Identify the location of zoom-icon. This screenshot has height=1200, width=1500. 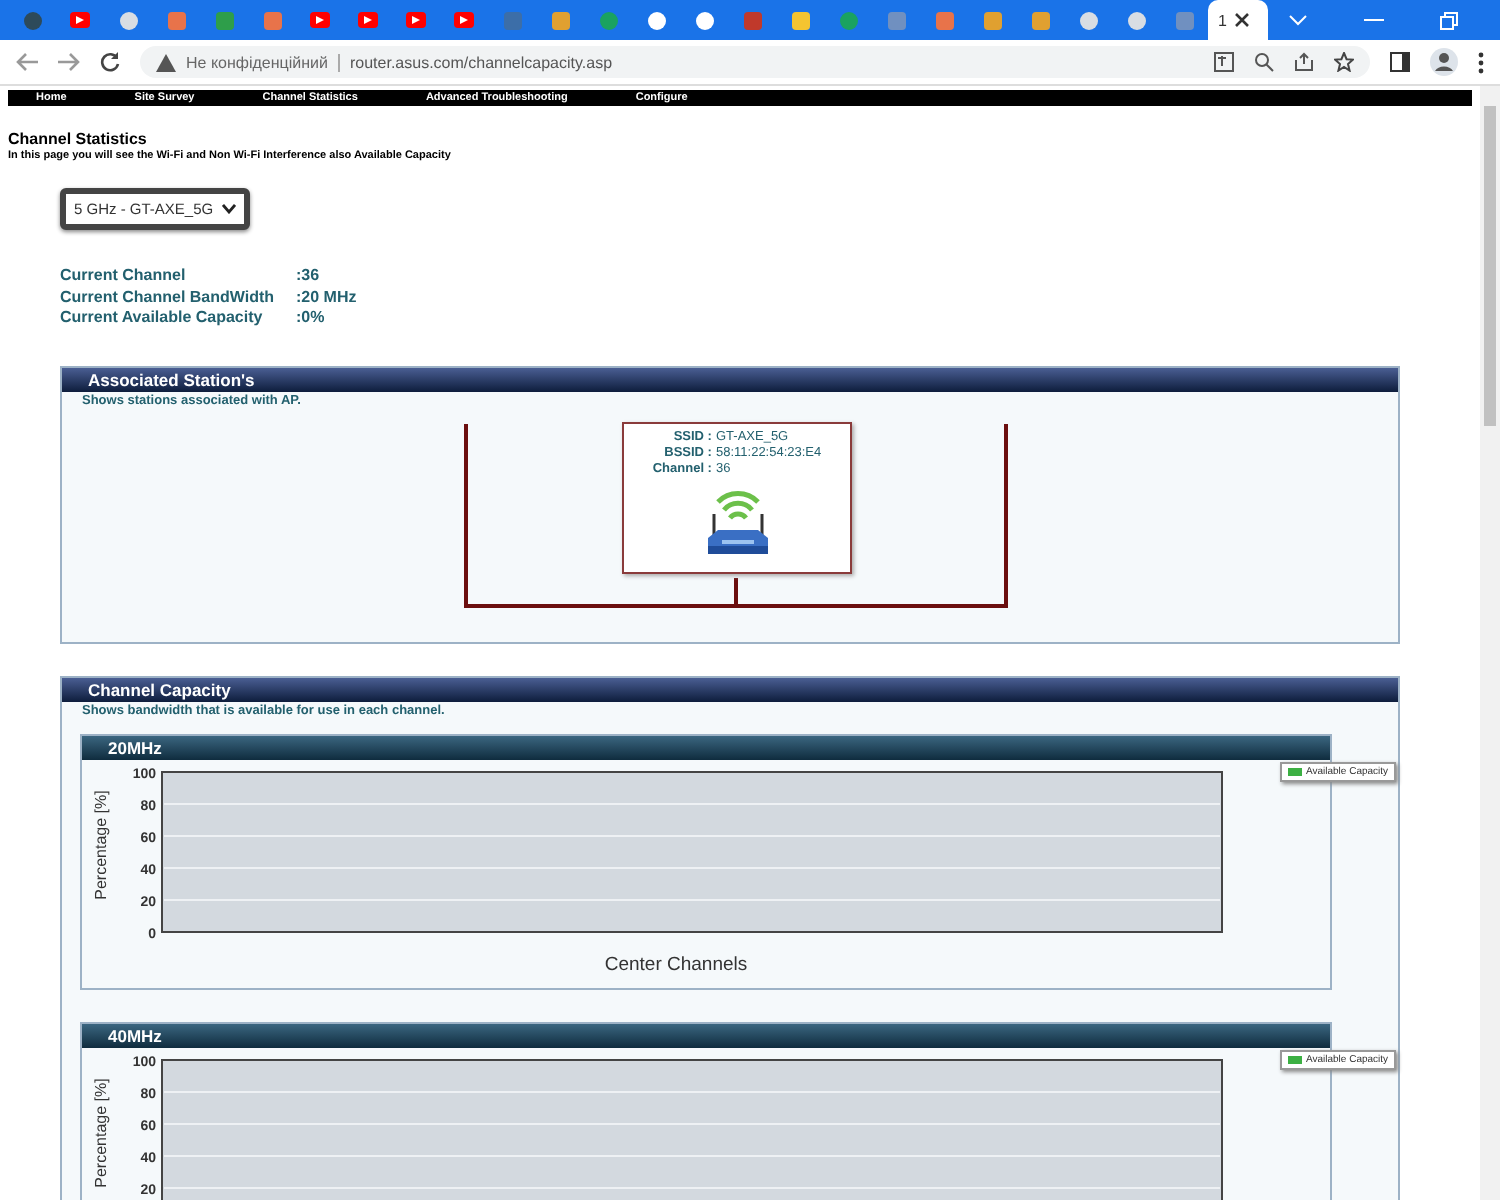
(1264, 62).